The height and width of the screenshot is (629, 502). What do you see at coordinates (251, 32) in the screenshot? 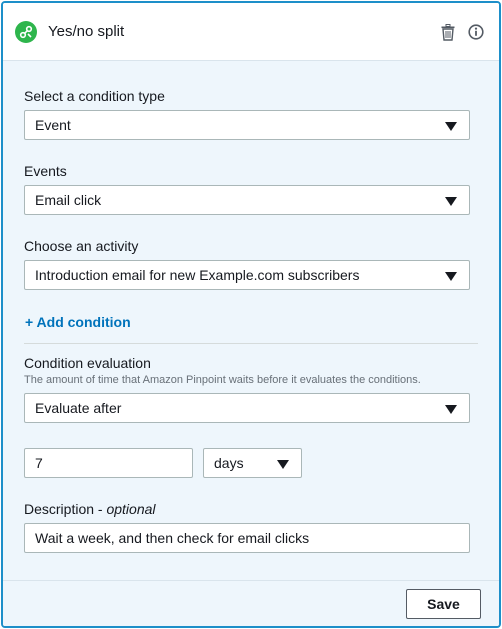
I see `panel-header: Yes/no split` at bounding box center [251, 32].